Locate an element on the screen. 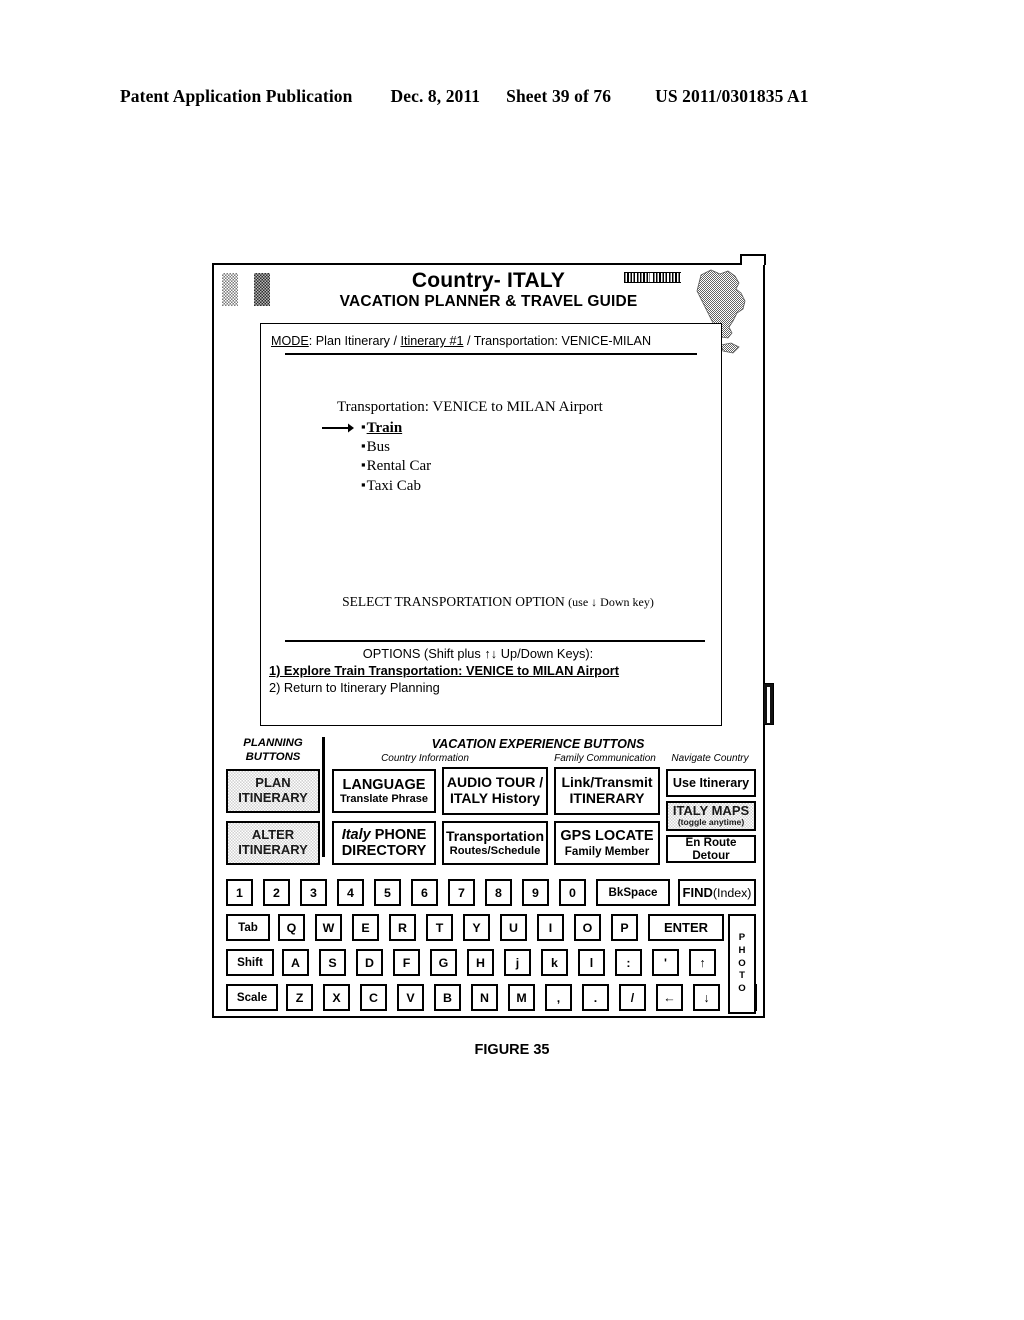  key-b: B is located at coordinates (447, 997).